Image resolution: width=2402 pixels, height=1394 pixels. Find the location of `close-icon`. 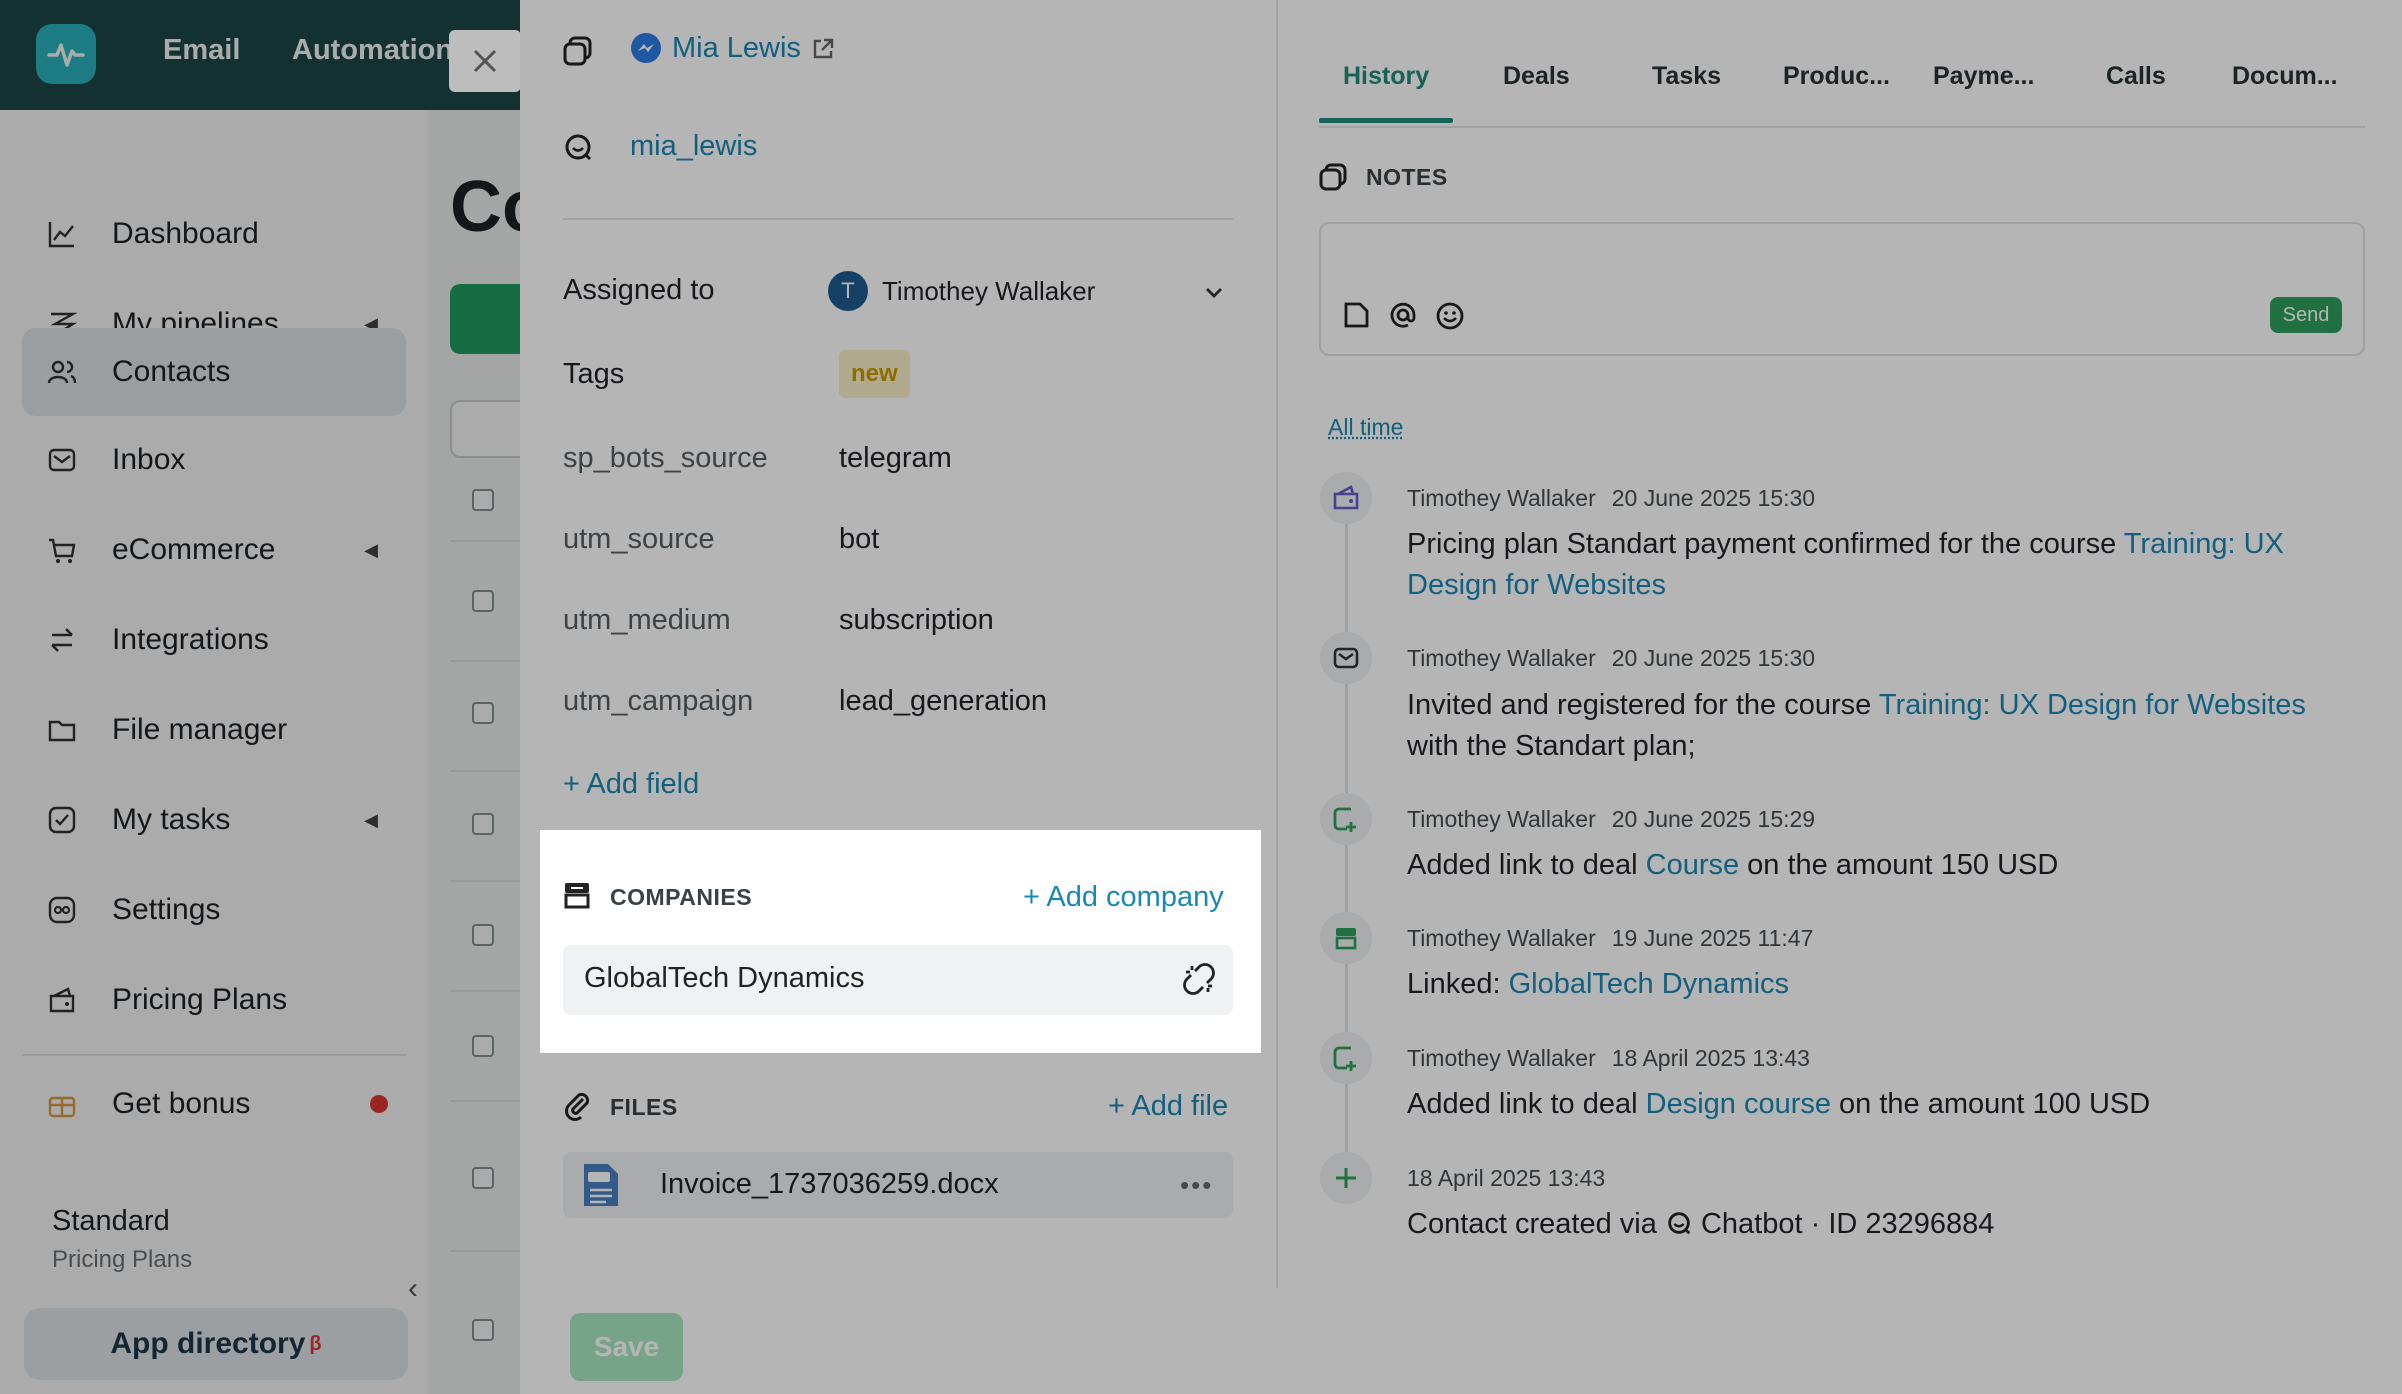

close-icon is located at coordinates (485, 61).